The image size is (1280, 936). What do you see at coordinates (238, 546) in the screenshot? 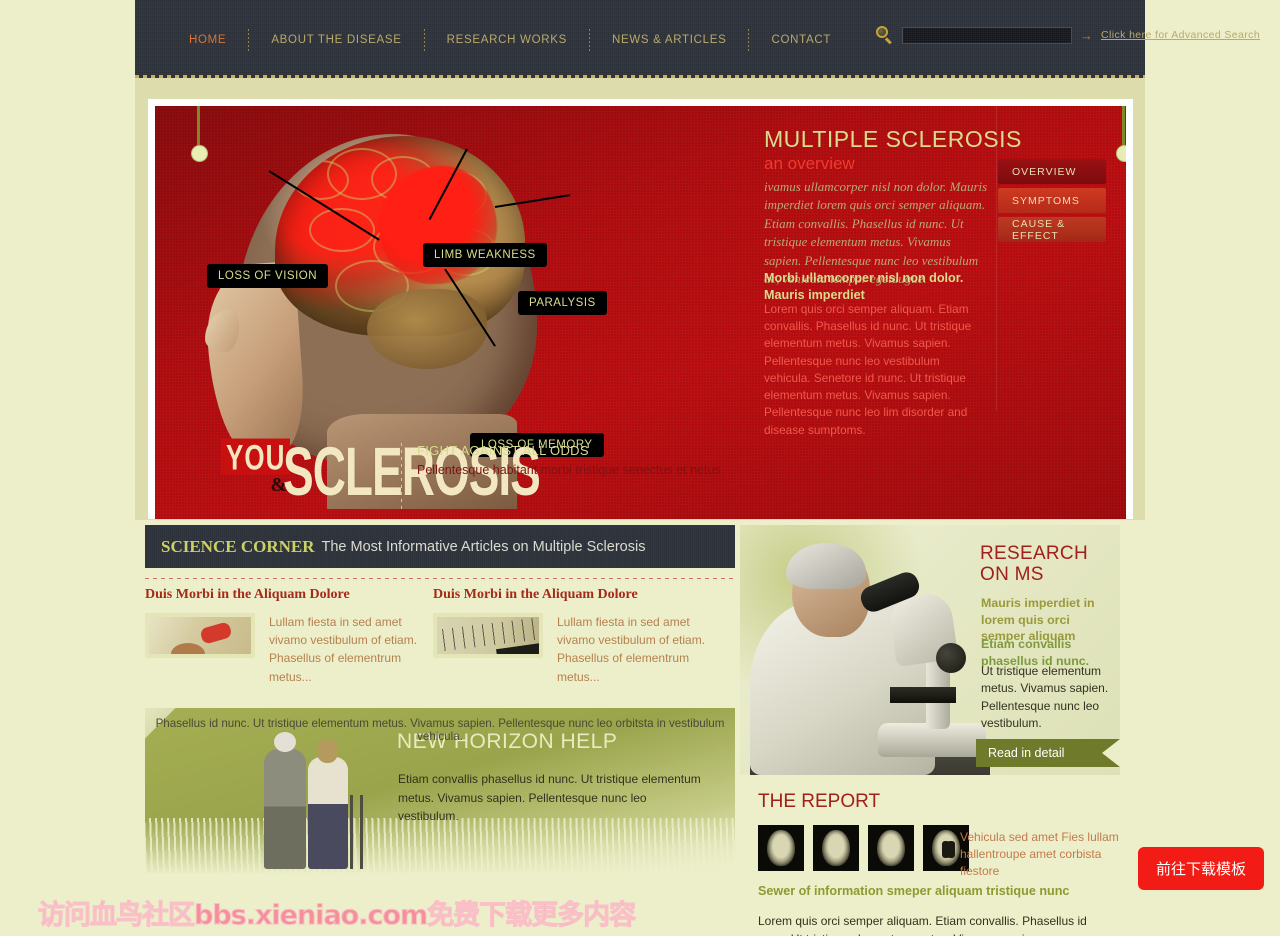
I see `science-corner-title: SCIENCE CORNER` at bounding box center [238, 546].